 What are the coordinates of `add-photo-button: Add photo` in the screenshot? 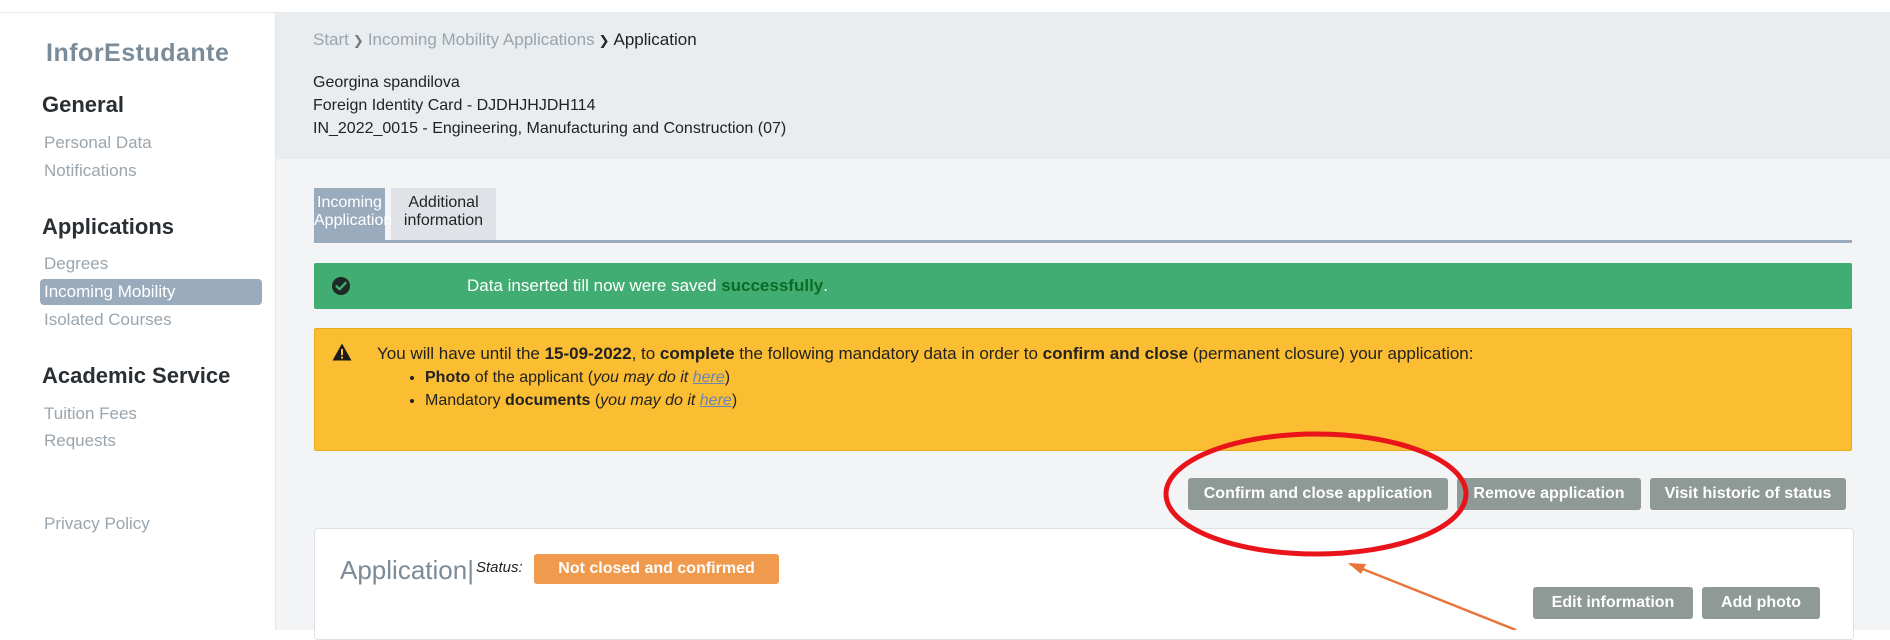 It's located at (1761, 603).